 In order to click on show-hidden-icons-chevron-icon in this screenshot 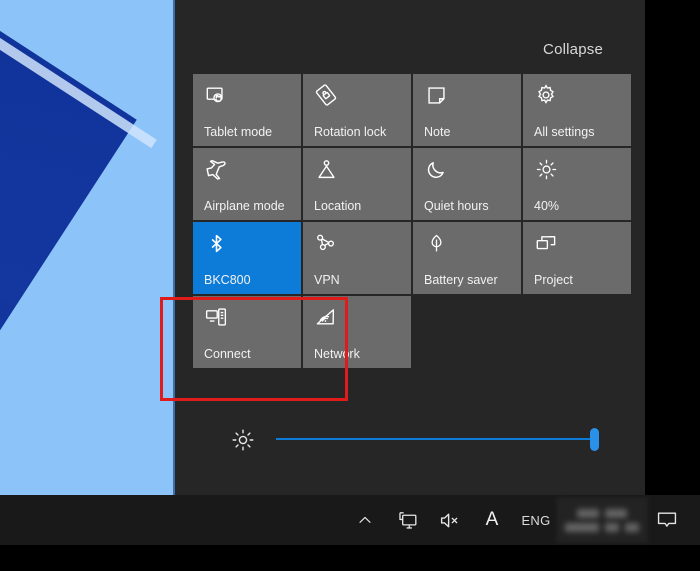, I will do `click(365, 520)`.